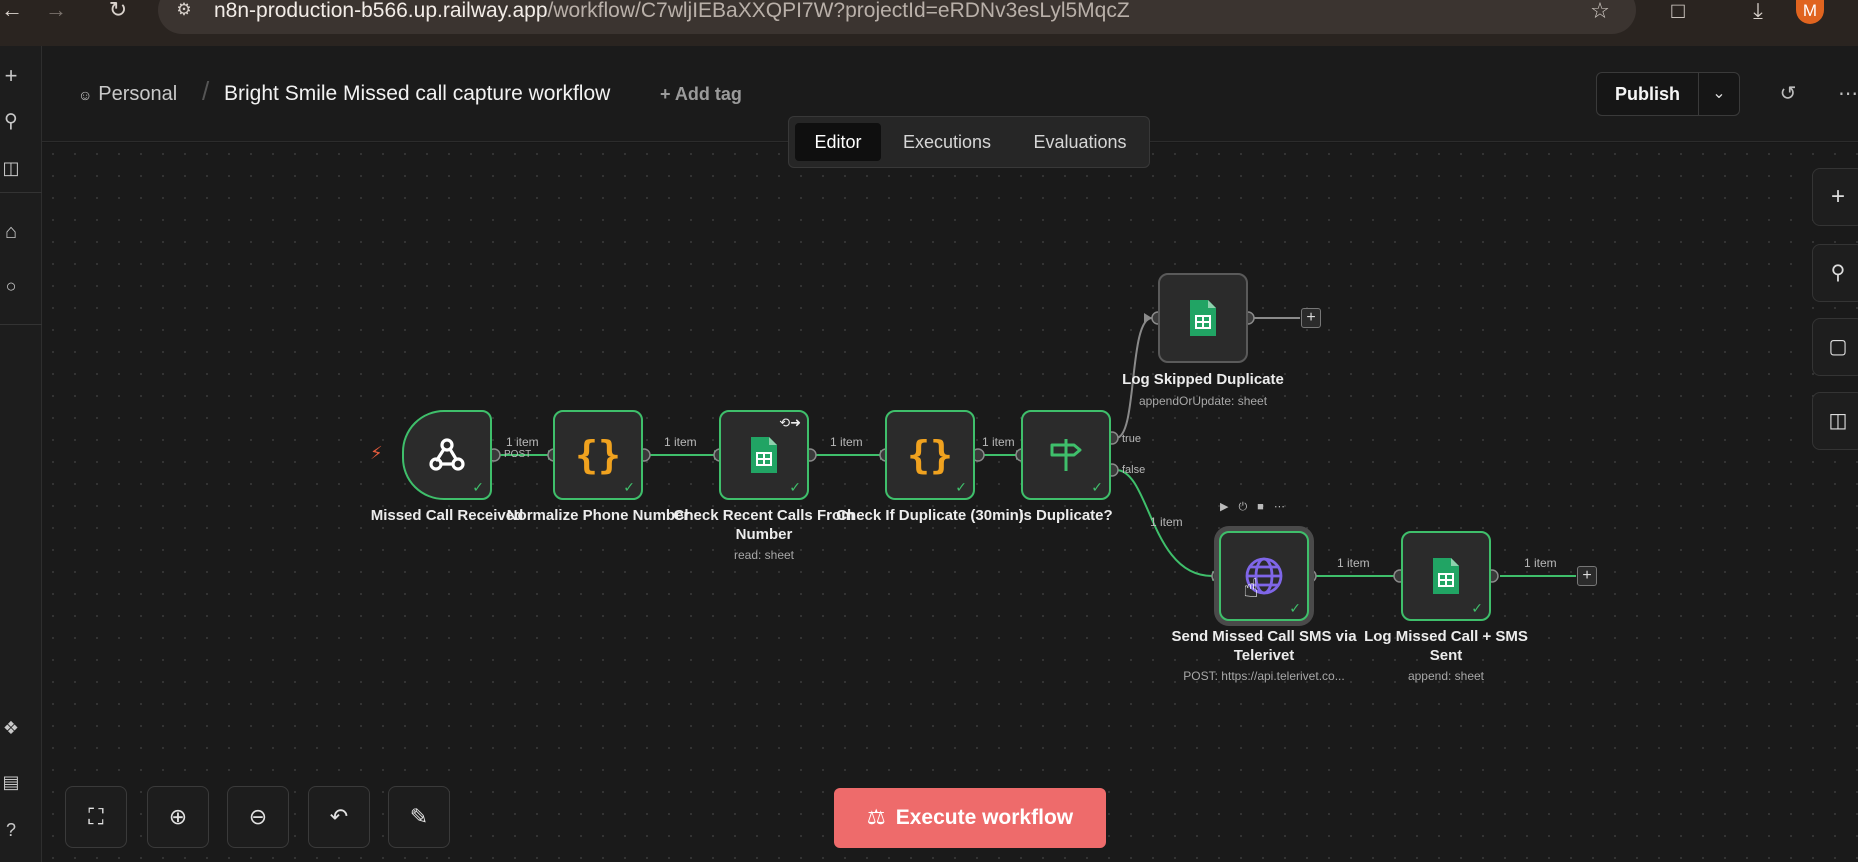 This screenshot has width=1858, height=862. I want to click on more-icon: ⋯, so click(1284, 507).